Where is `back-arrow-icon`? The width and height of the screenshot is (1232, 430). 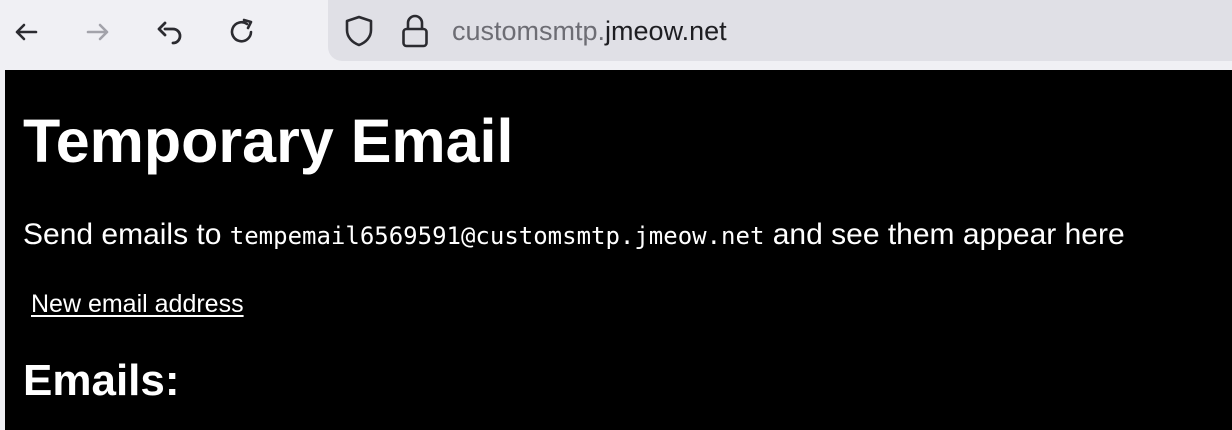 back-arrow-icon is located at coordinates (26, 32).